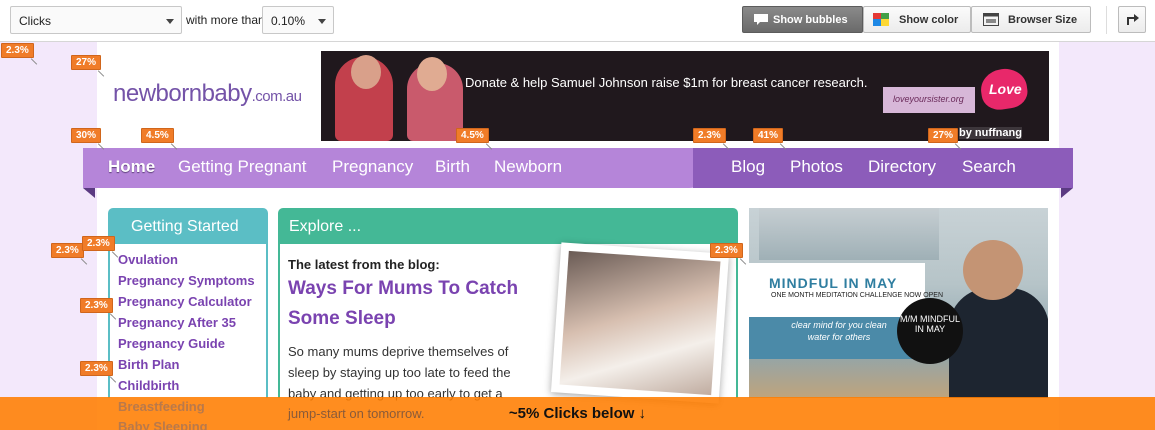  What do you see at coordinates (452, 167) in the screenshot?
I see `nav-birth: Birth` at bounding box center [452, 167].